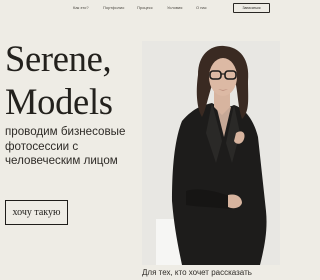  Describe the element at coordinates (58, 58) in the screenshot. I see `hero-title-line-1: Serene,` at that location.